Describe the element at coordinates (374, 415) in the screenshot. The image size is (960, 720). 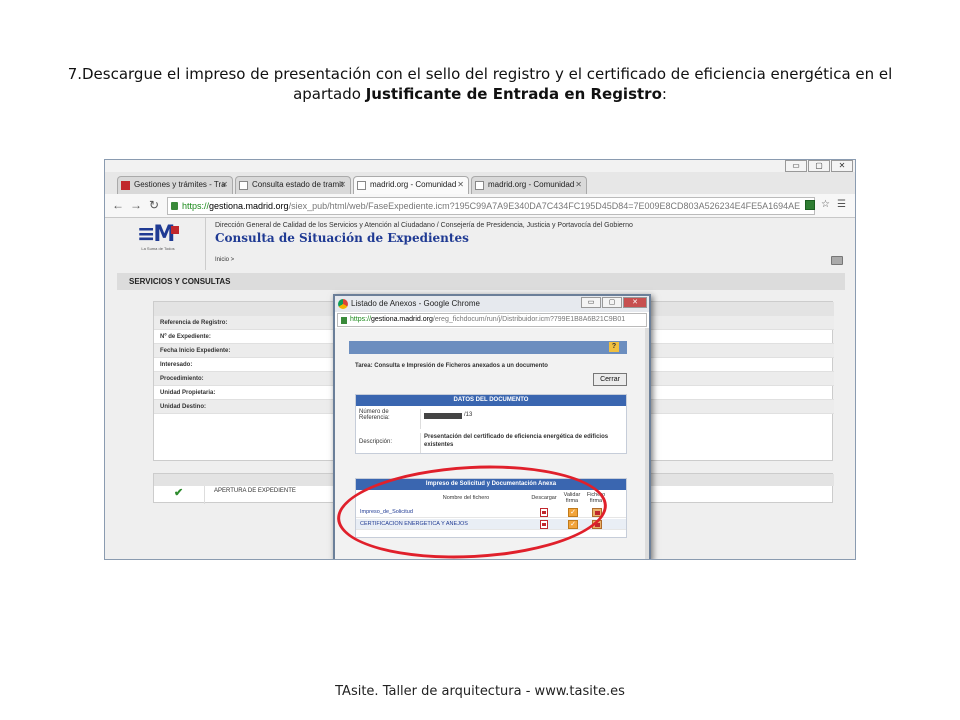
I see `doc-label-reference: Número de Referencia:` at that location.